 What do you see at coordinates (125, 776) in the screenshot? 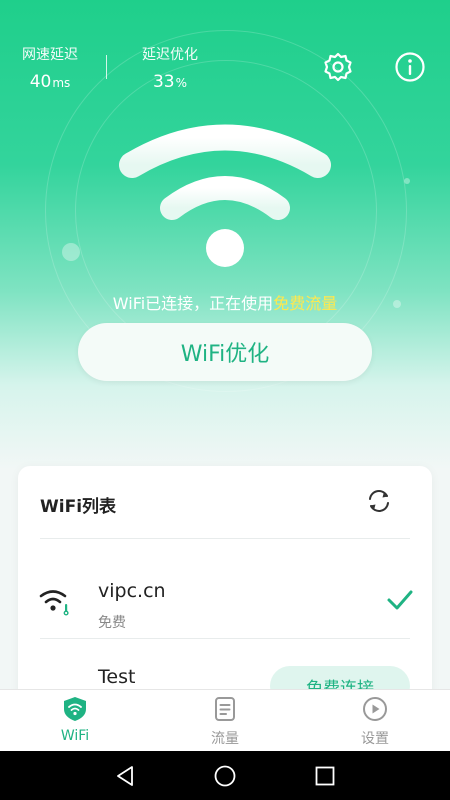
I see `back-icon` at bounding box center [125, 776].